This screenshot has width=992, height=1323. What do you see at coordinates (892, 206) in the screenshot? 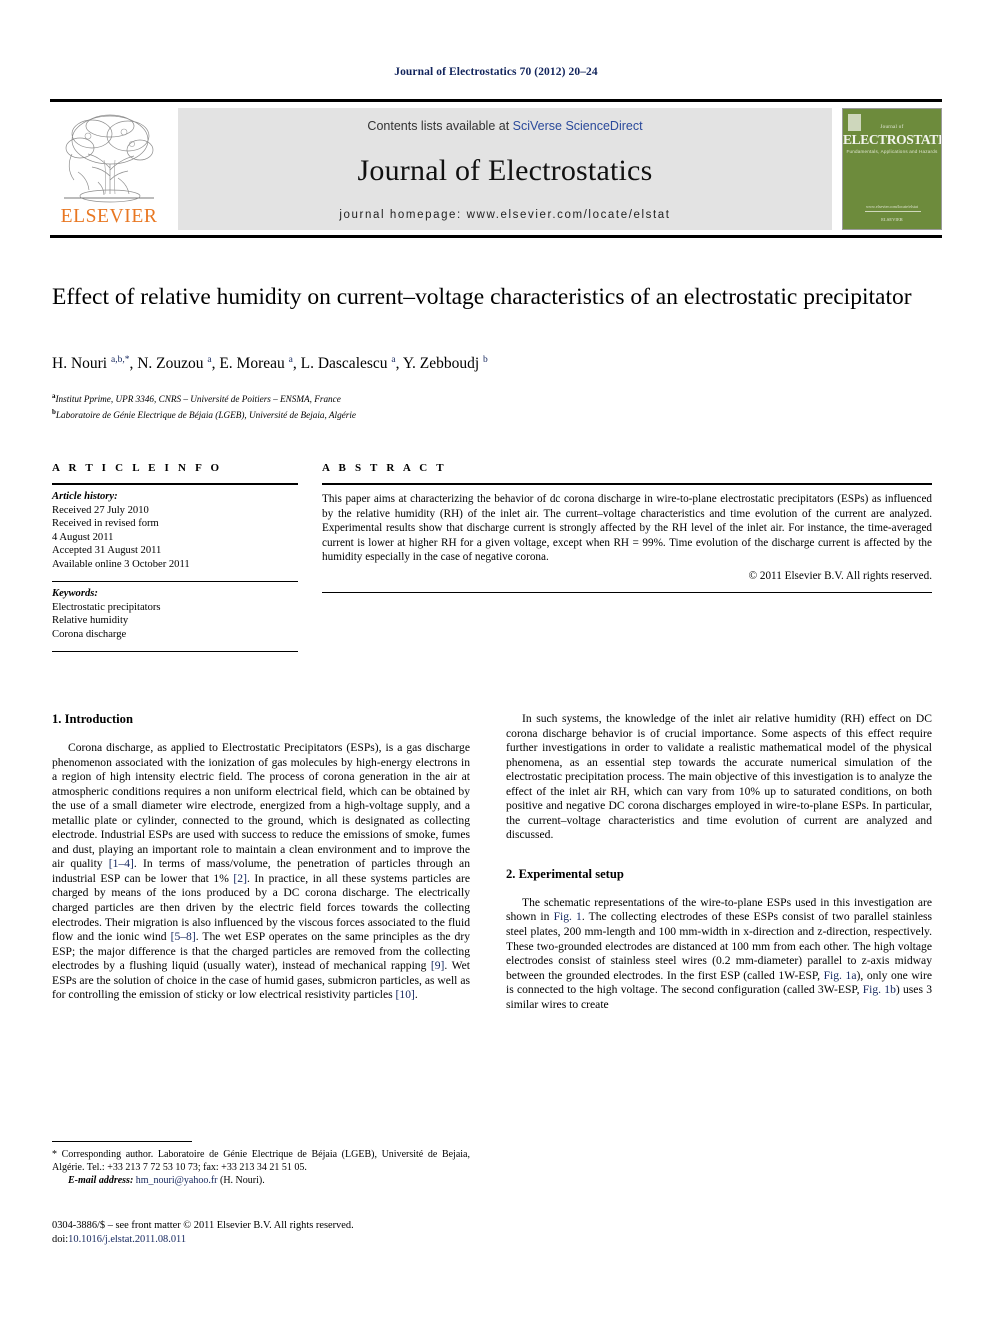
I see `cover-bottom-url-text: www.elsevier.com/locate/elstat` at bounding box center [892, 206].